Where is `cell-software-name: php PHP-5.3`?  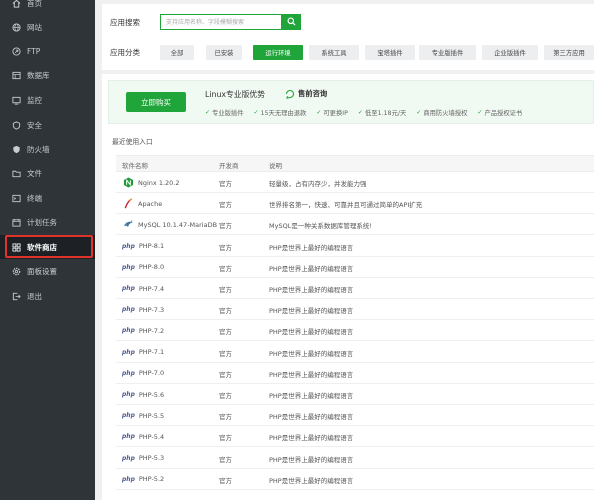 cell-software-name: php PHP-5.3 is located at coordinates (143, 458).